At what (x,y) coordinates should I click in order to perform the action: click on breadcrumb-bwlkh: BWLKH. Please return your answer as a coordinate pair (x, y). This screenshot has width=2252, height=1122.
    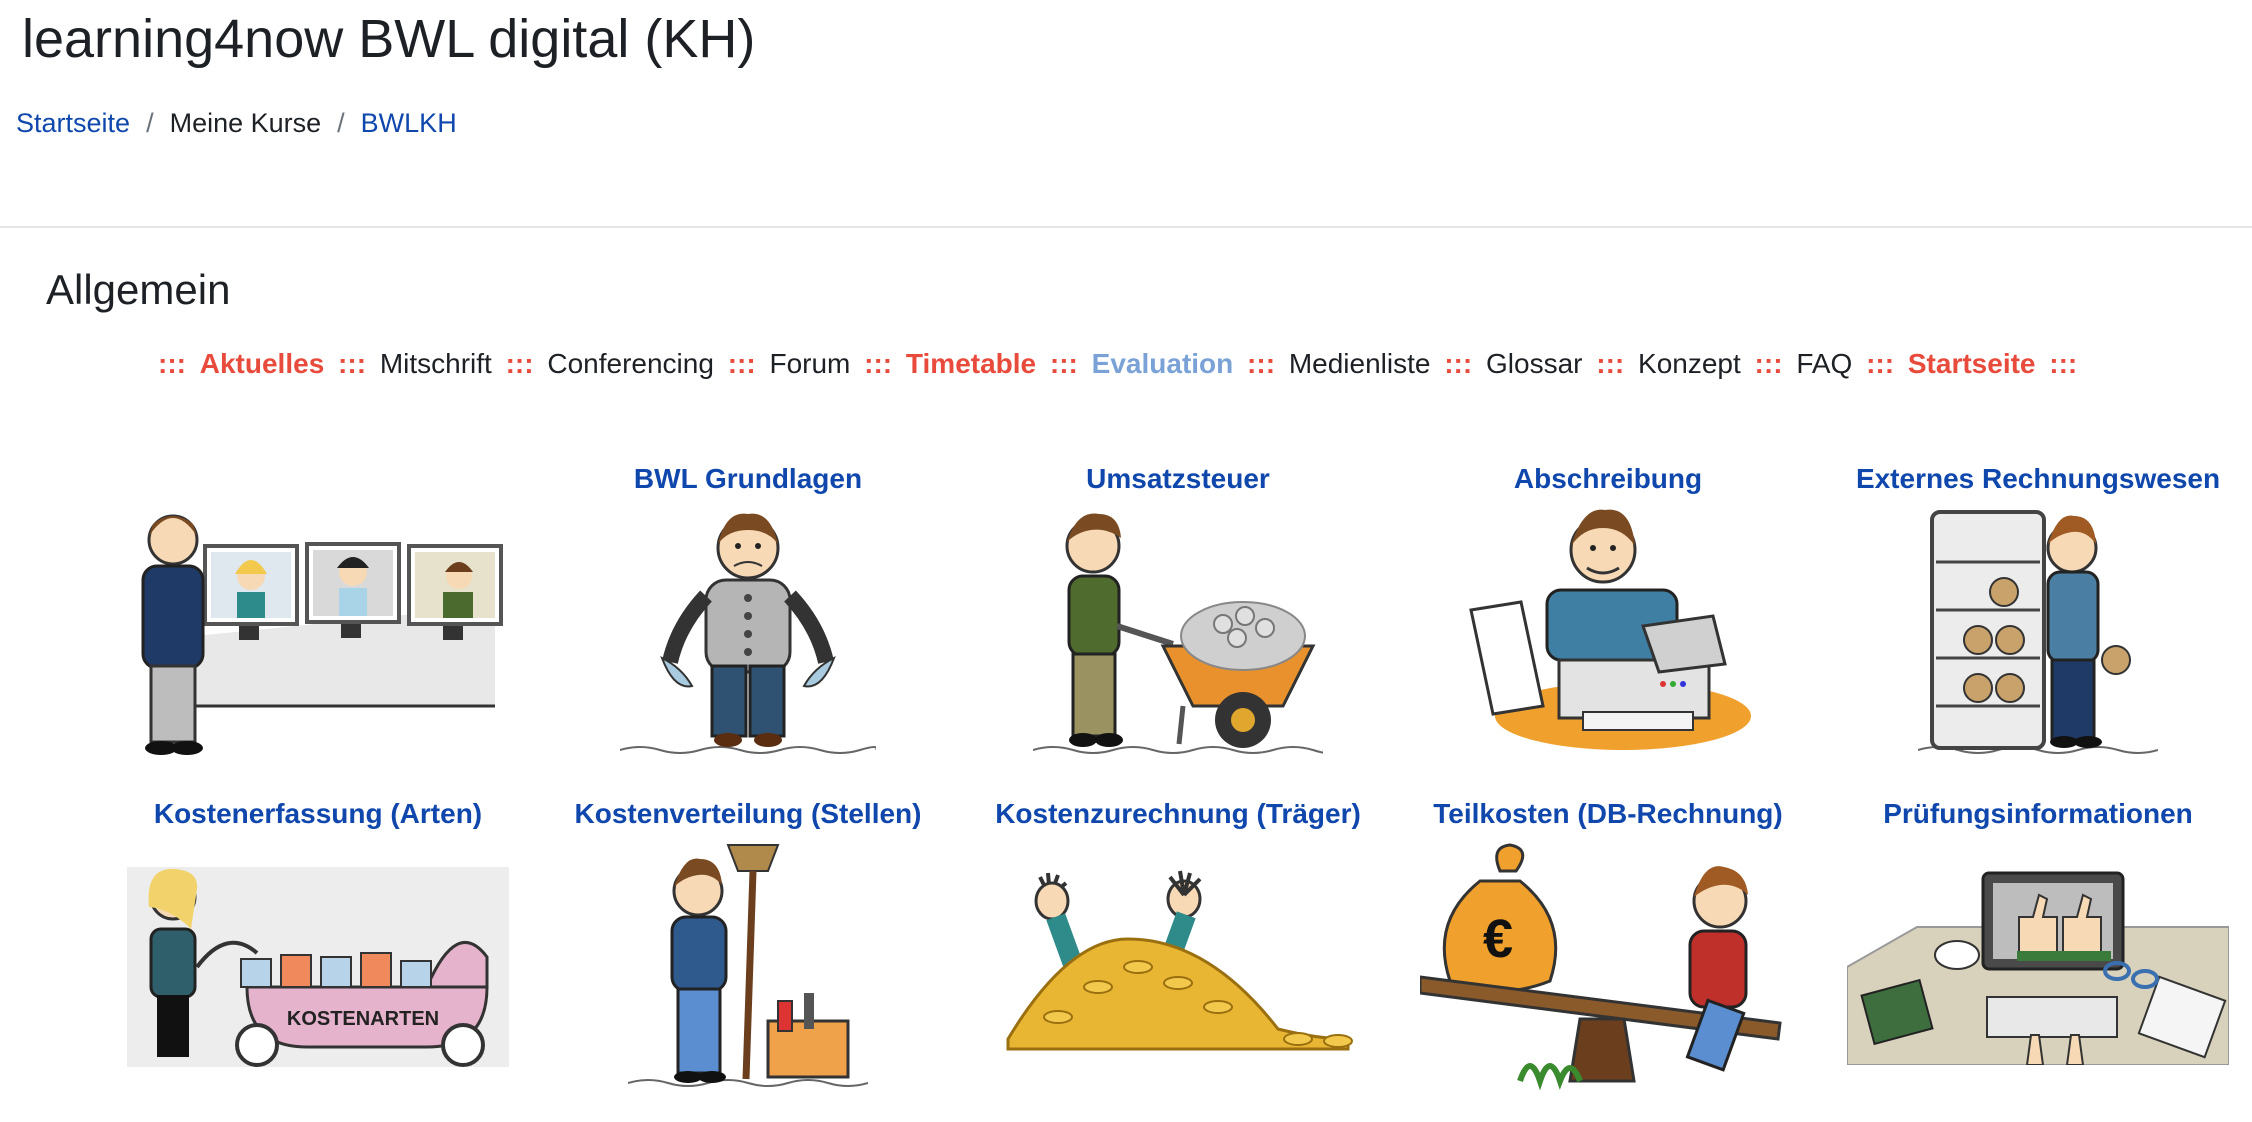
    Looking at the image, I should click on (409, 123).